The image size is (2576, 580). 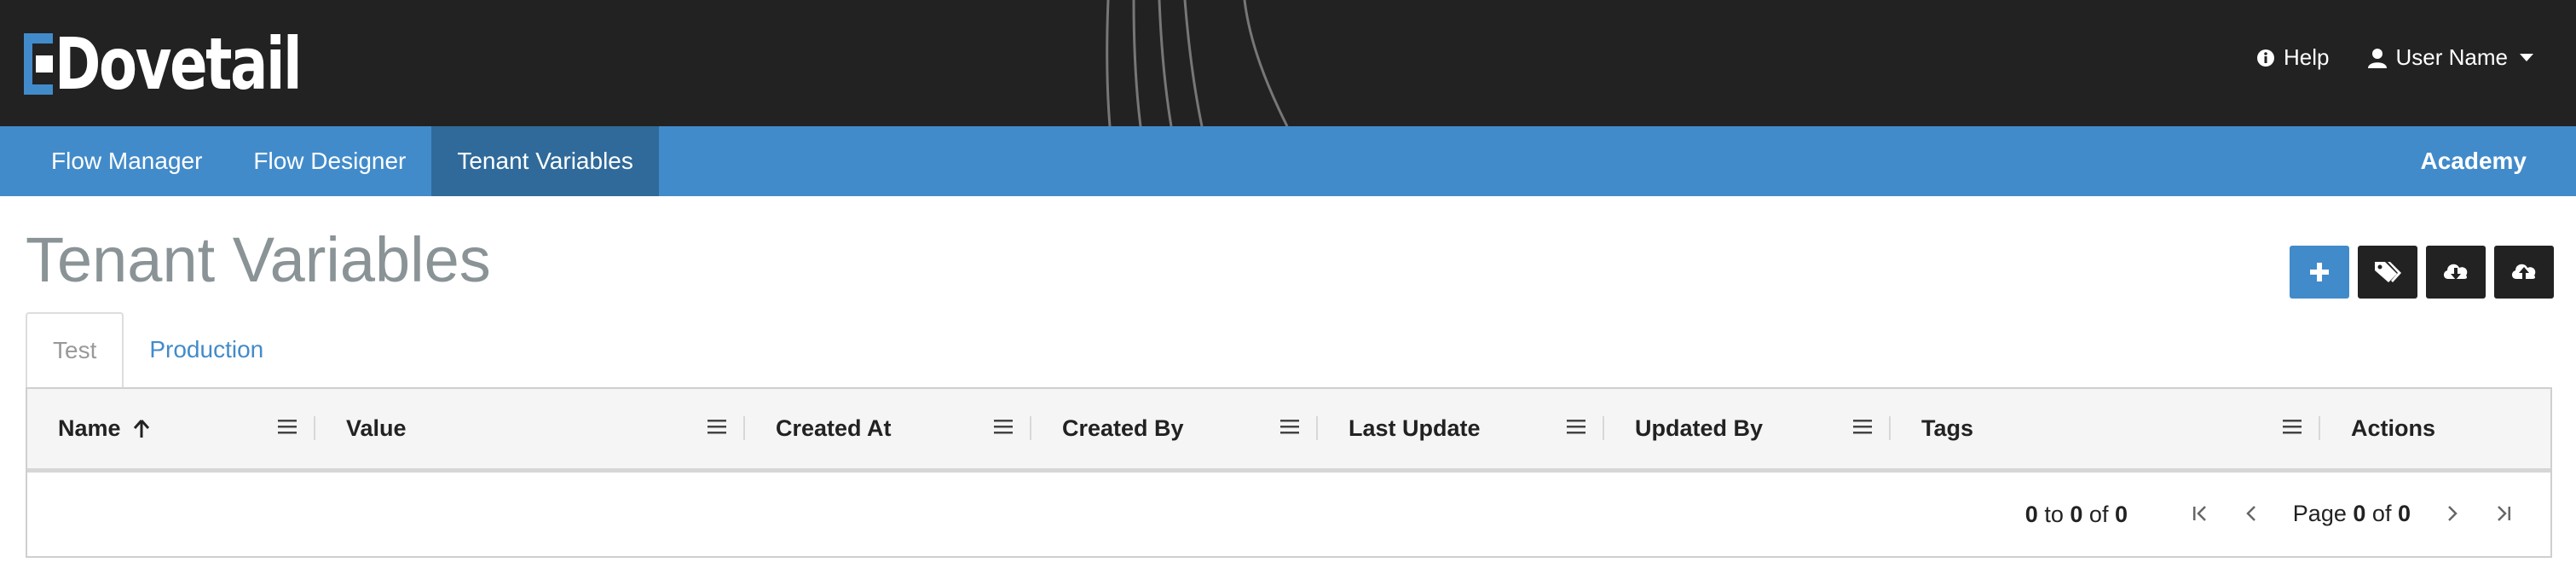 I want to click on plus-icon, so click(x=2319, y=272).